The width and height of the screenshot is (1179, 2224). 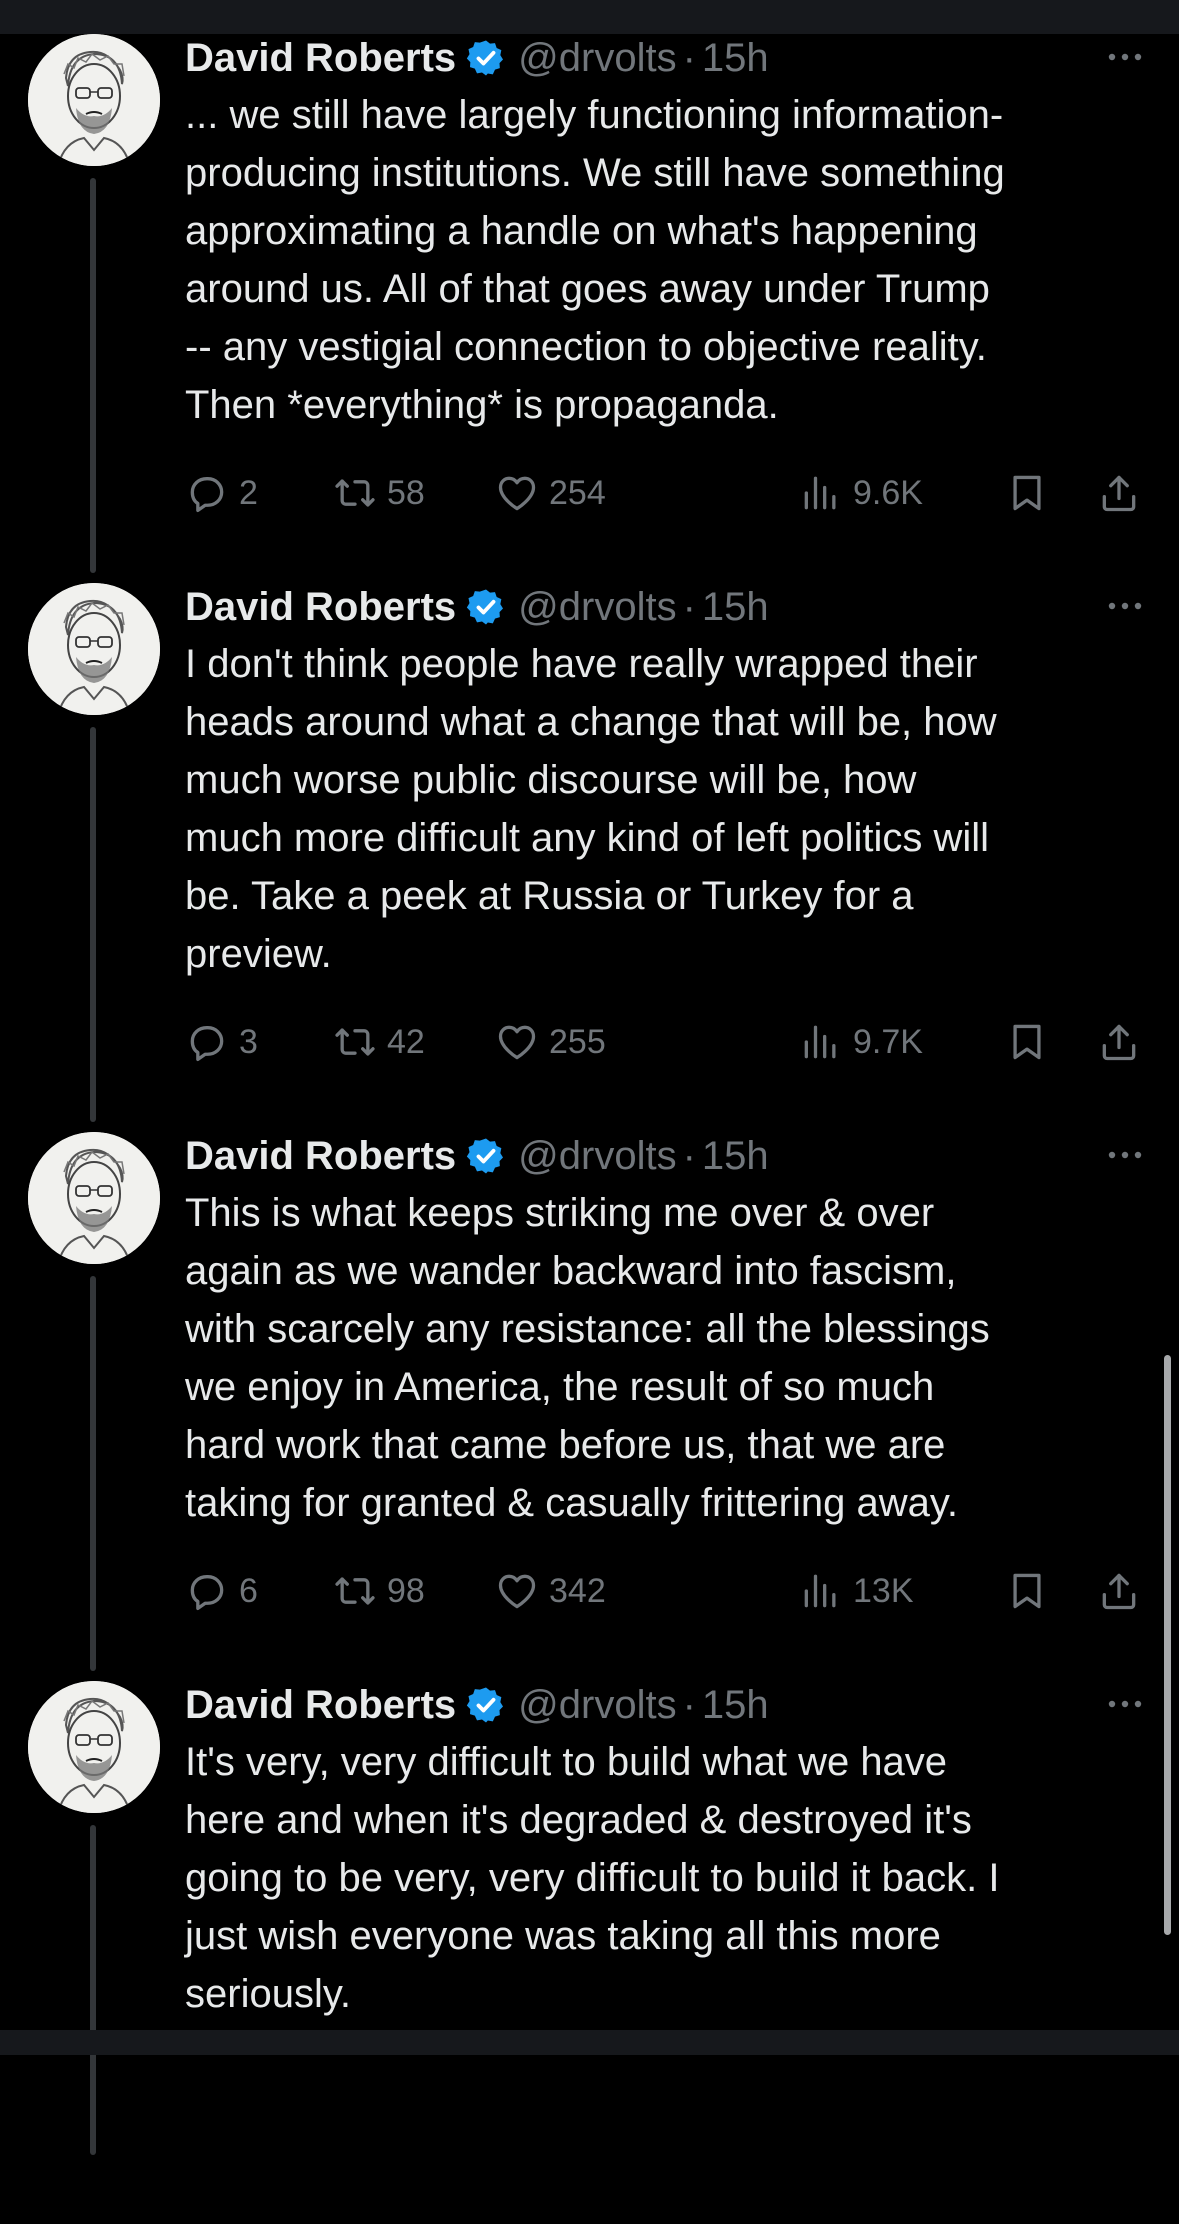 What do you see at coordinates (577, 1041) in the screenshot?
I see `like-count: 255` at bounding box center [577, 1041].